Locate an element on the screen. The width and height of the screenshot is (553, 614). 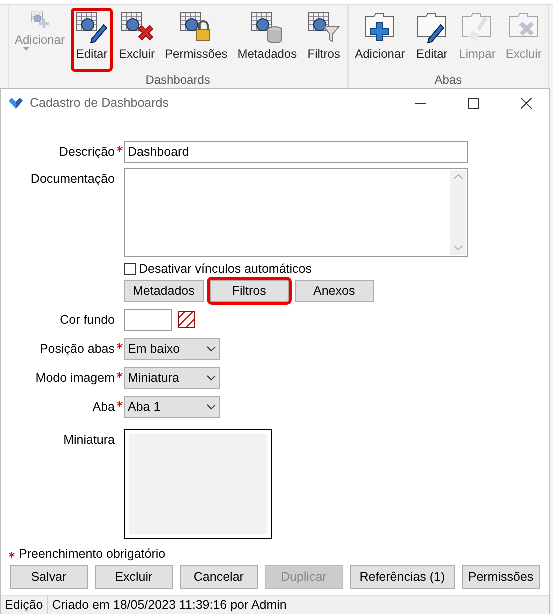
group-label: Abas is located at coordinates (448, 80).